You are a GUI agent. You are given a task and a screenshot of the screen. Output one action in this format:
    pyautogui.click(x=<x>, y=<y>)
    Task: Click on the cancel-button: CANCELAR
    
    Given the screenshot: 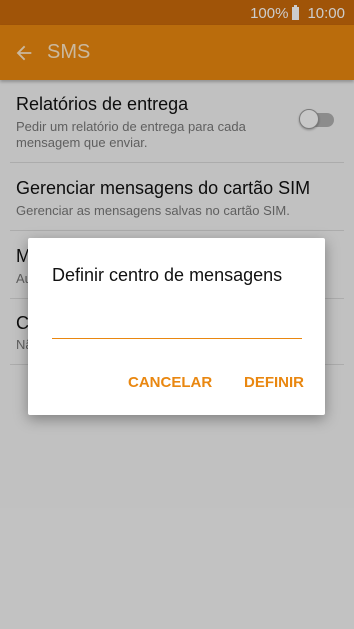 What is the action you would take?
    pyautogui.click(x=170, y=382)
    